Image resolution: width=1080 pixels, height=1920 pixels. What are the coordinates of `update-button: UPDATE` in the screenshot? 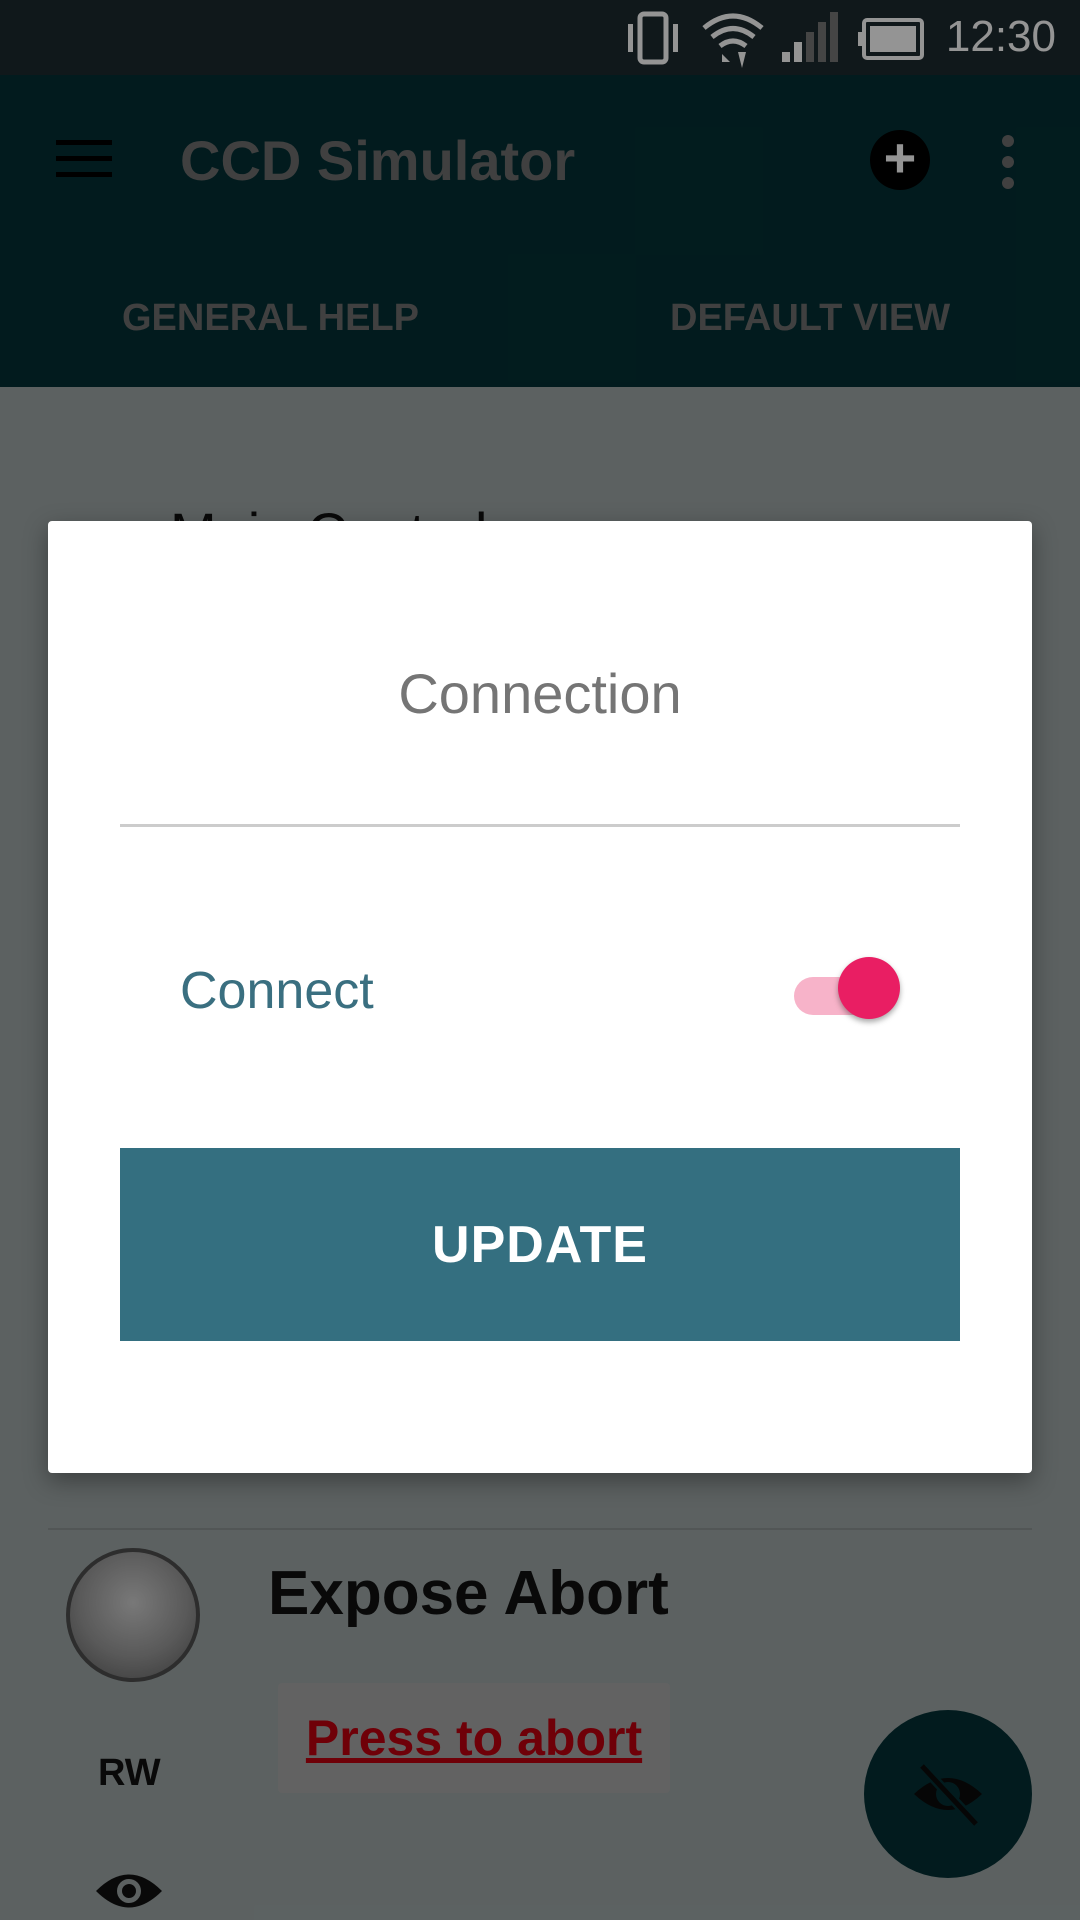 It's located at (540, 1244).